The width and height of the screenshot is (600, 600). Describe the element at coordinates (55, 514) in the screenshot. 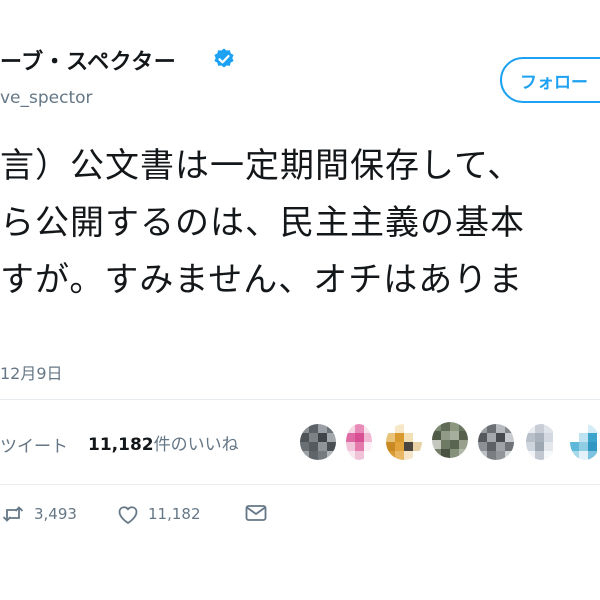

I see `retweet-count: 3,493` at that location.